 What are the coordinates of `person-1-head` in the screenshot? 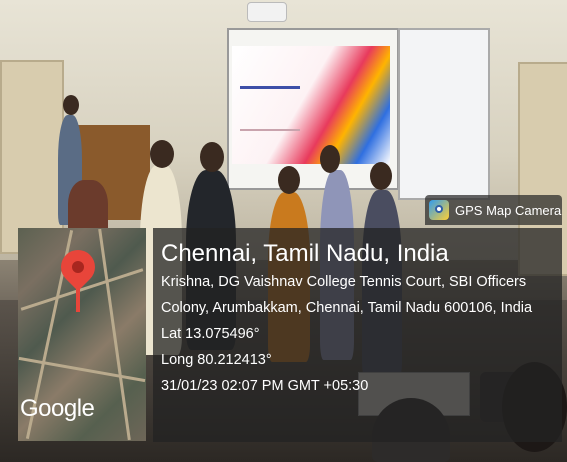 It's located at (71, 105).